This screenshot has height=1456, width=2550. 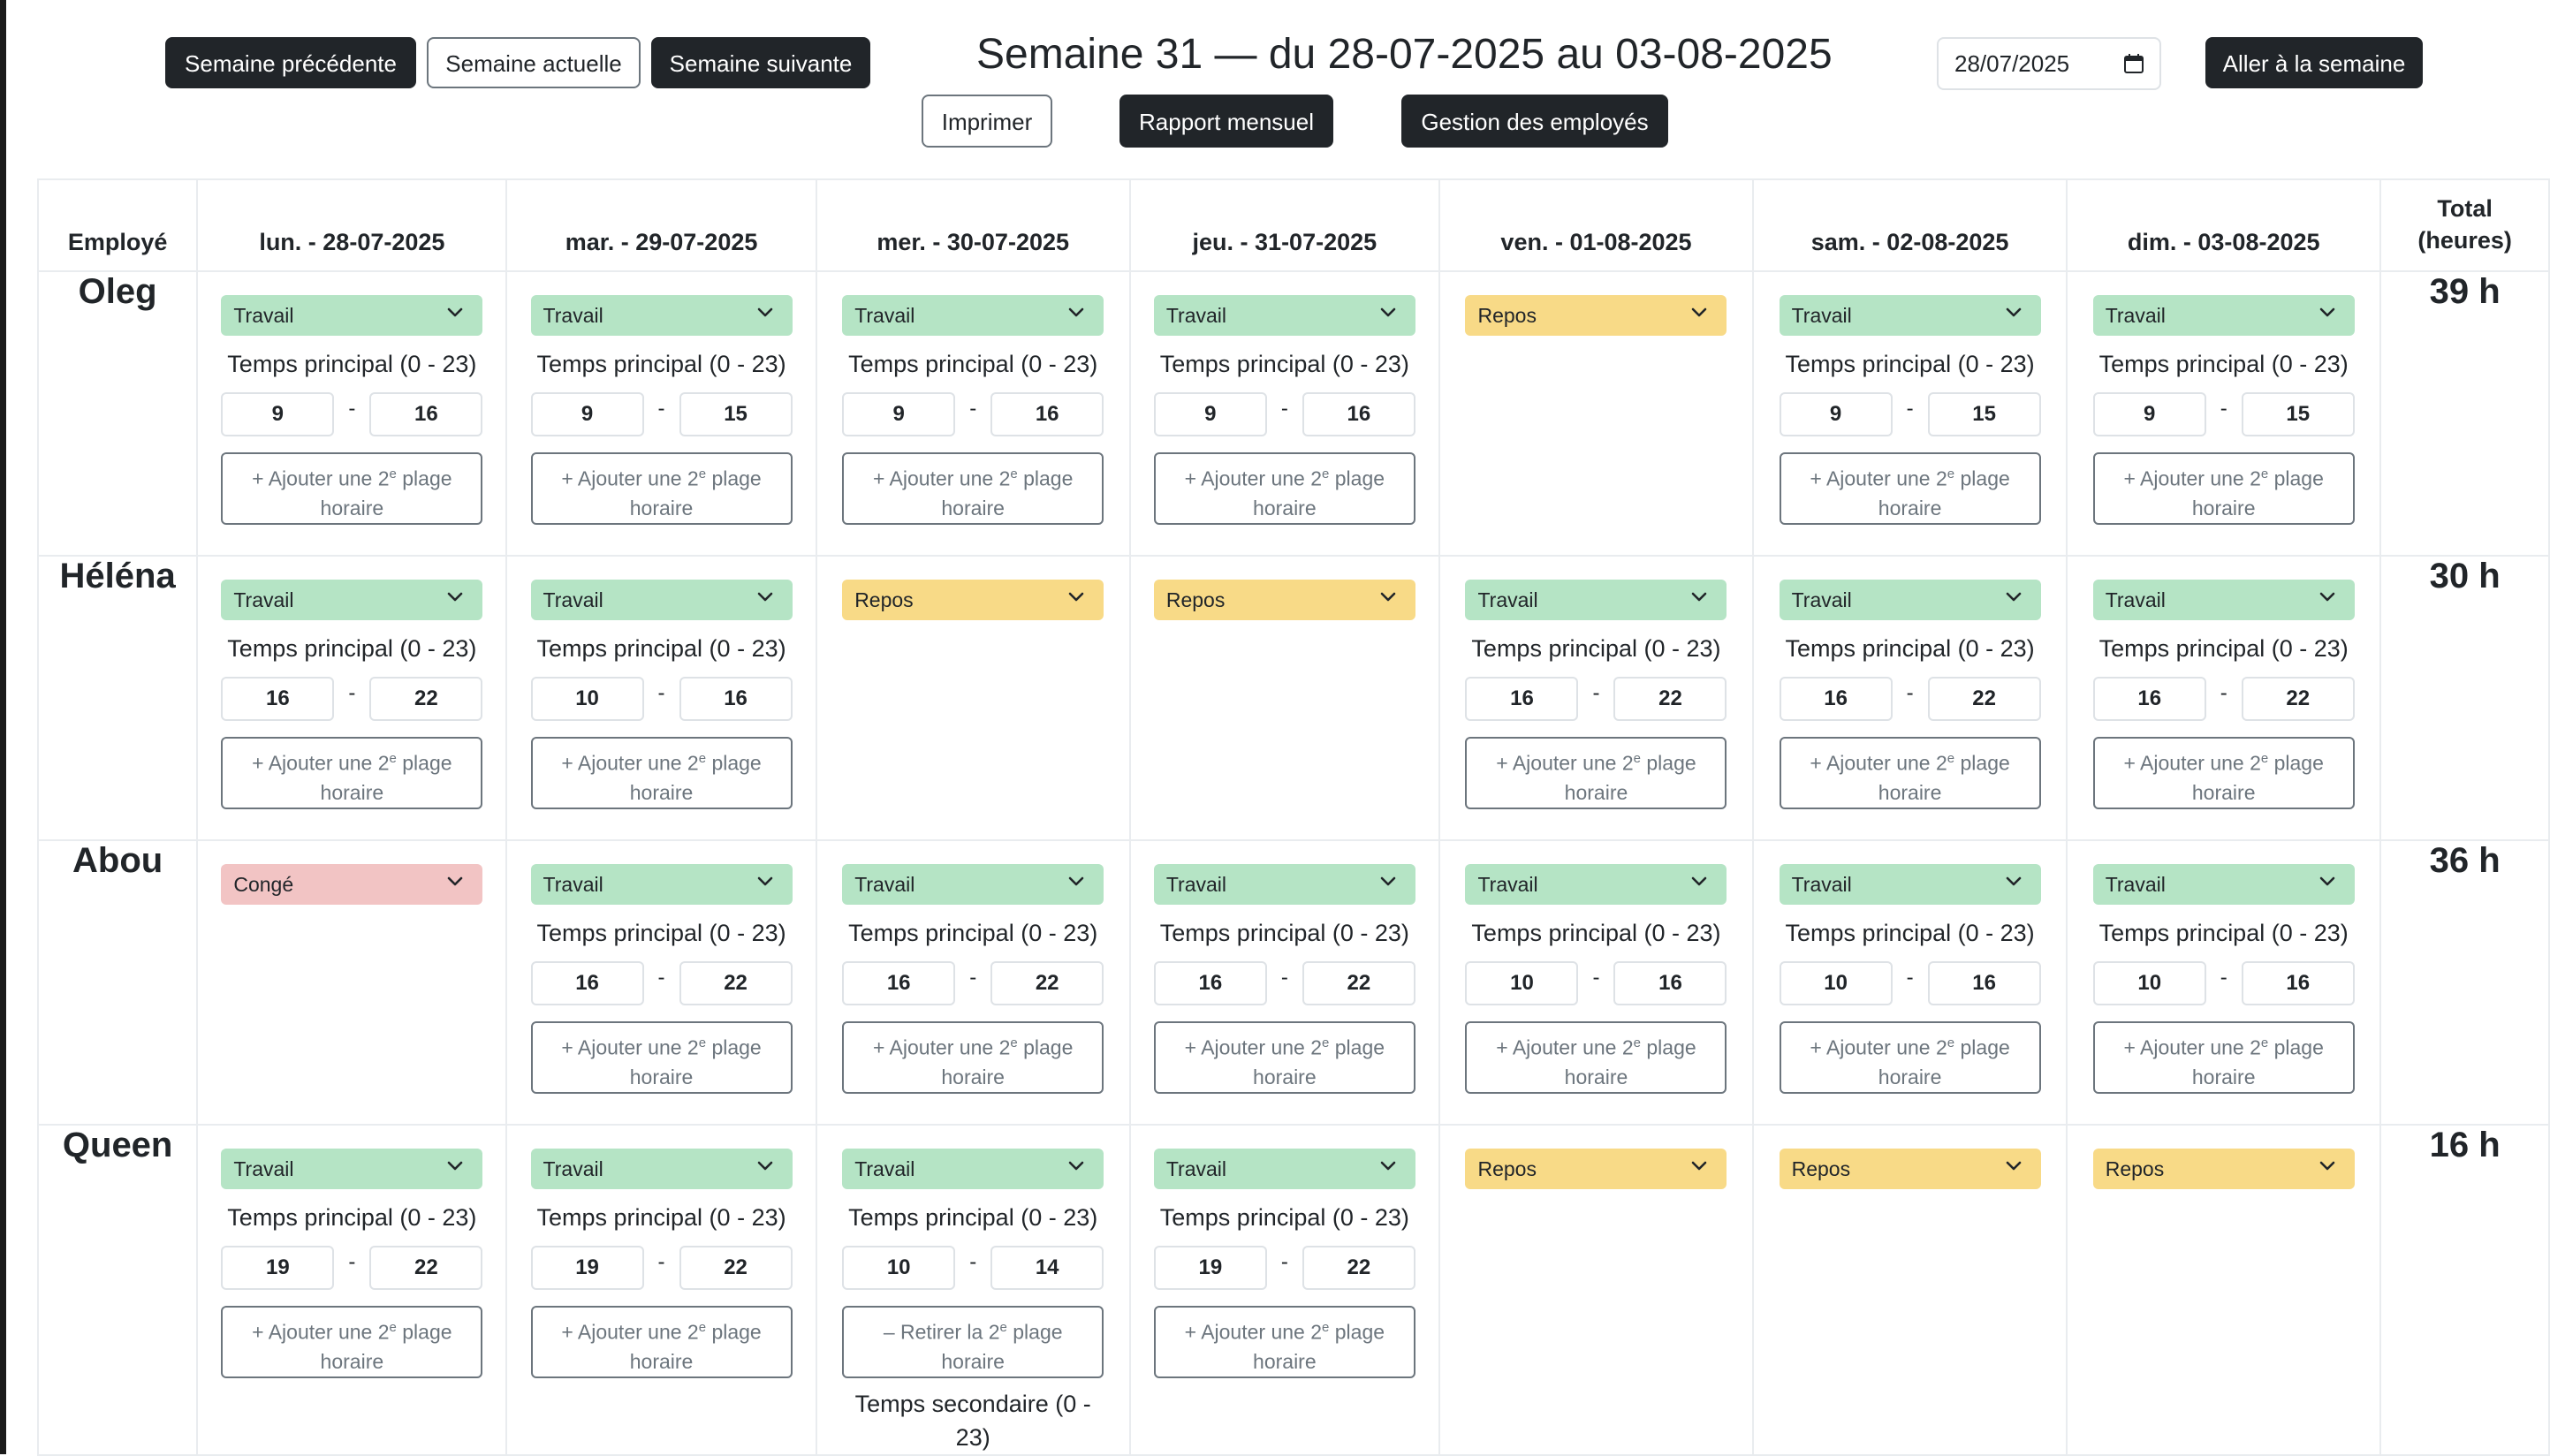 What do you see at coordinates (290, 62) in the screenshot?
I see `prev-week-button: Semaine précédente` at bounding box center [290, 62].